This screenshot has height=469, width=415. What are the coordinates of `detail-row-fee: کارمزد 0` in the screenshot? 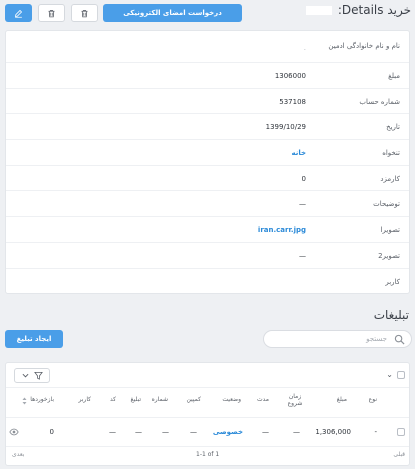 It's located at (207, 179).